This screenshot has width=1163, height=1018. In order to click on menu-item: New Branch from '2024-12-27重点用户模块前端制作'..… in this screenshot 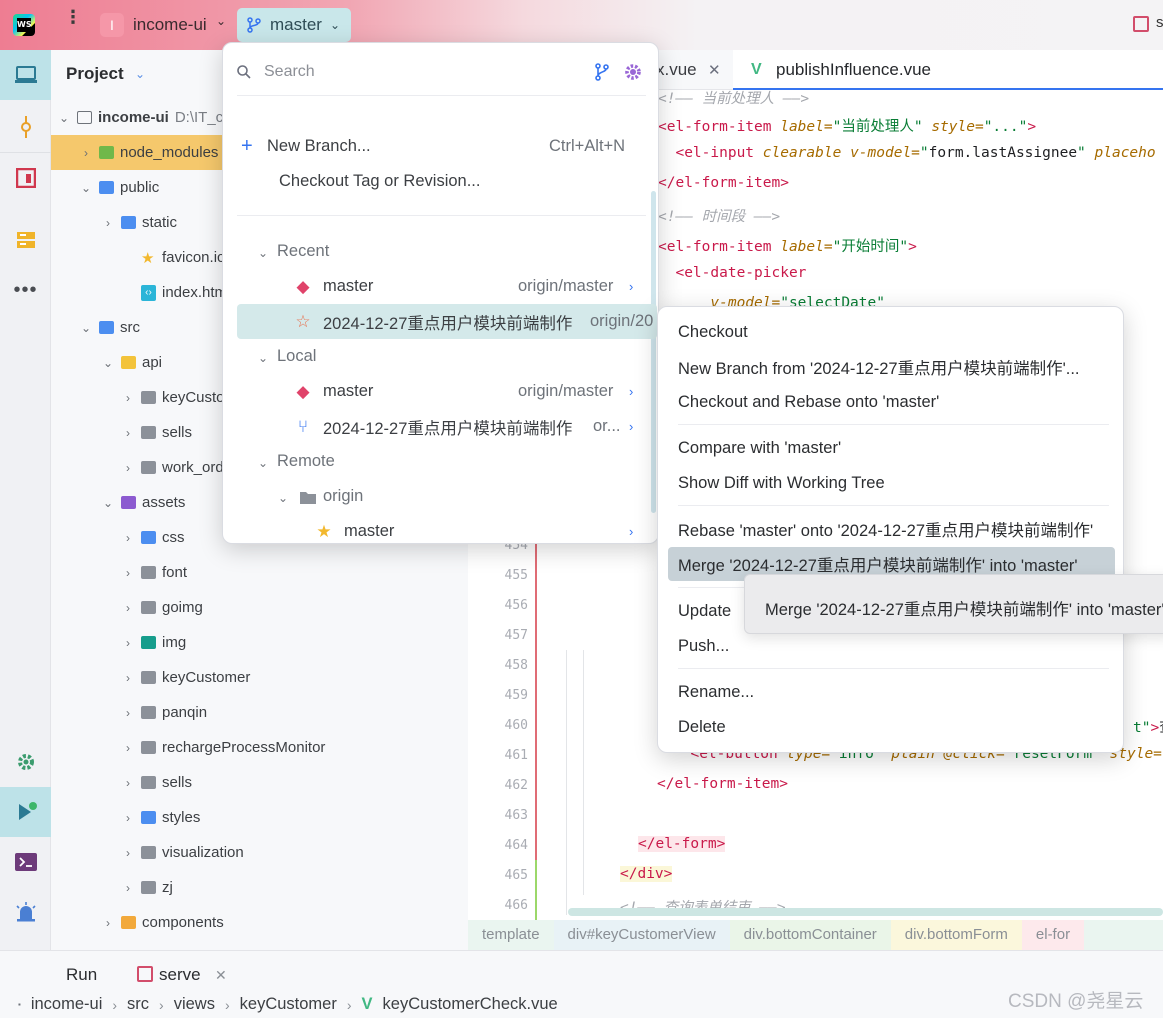, I will do `click(891, 367)`.